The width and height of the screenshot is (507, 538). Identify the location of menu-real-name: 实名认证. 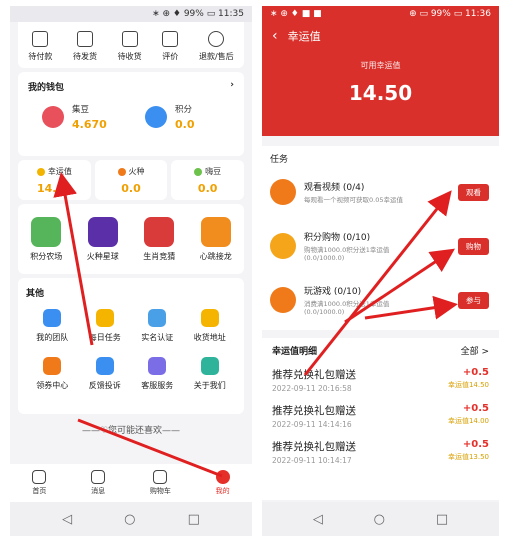
(157, 326).